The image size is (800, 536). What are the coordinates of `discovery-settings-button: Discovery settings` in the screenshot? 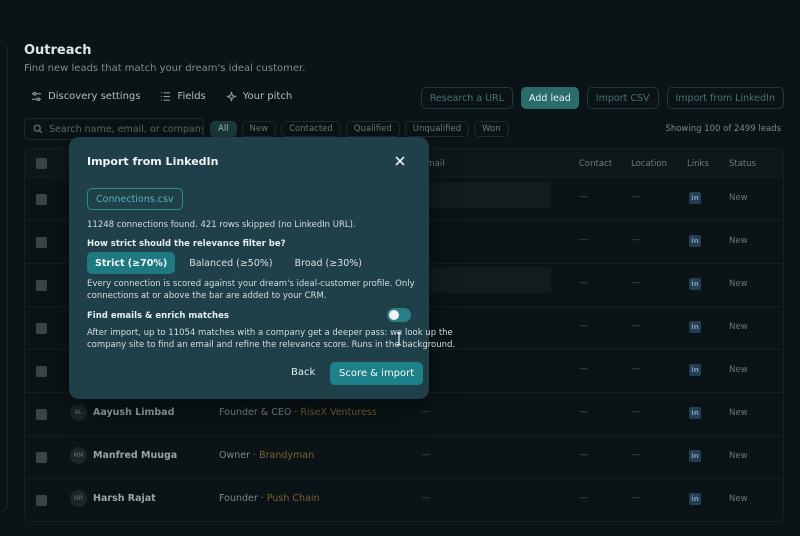 It's located at (85, 96).